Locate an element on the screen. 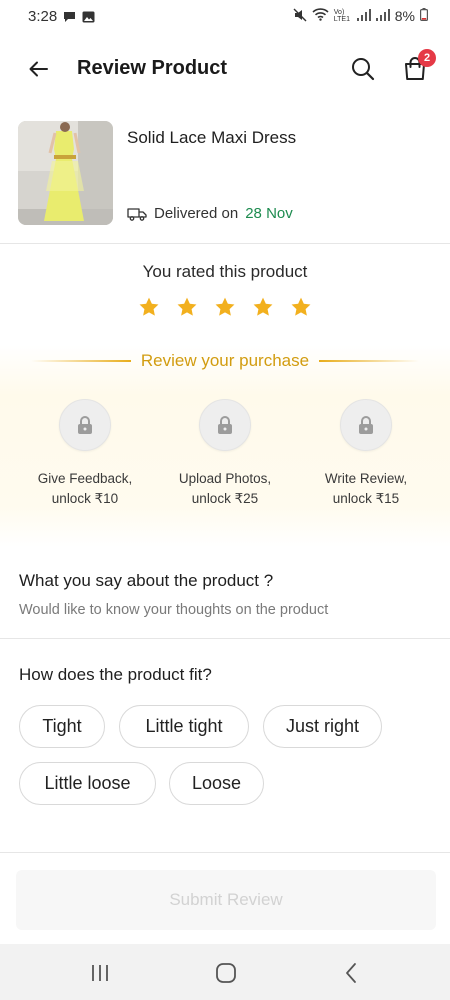 Image resolution: width=450 pixels, height=1000 pixels. product-image is located at coordinates (65, 173).